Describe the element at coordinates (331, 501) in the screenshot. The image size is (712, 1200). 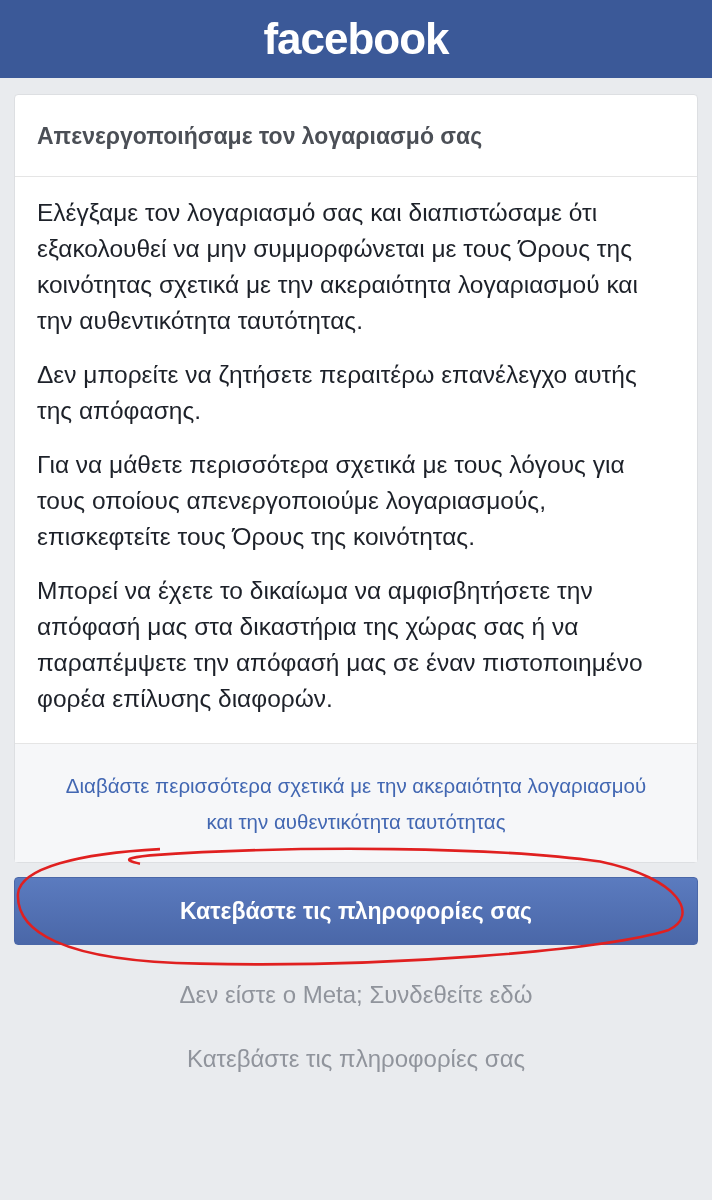
I see `paragraph: Για να μάθετε περισσότερα σχετικά με τους λόγους για τους οποίους απενεργοποιούμε λογαριασμούς, επισκεφτείτε τους Όρους της κοινότητας.` at that location.